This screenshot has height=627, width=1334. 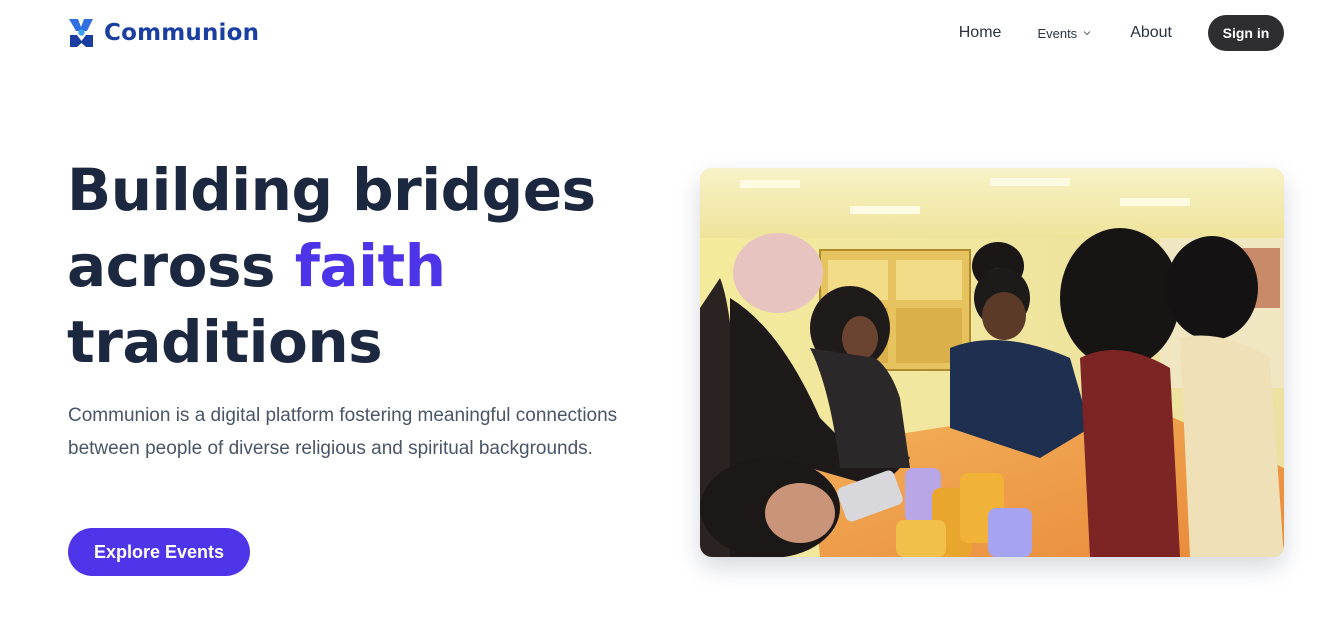 What do you see at coordinates (980, 33) in the screenshot?
I see `nav-item-home: Home` at bounding box center [980, 33].